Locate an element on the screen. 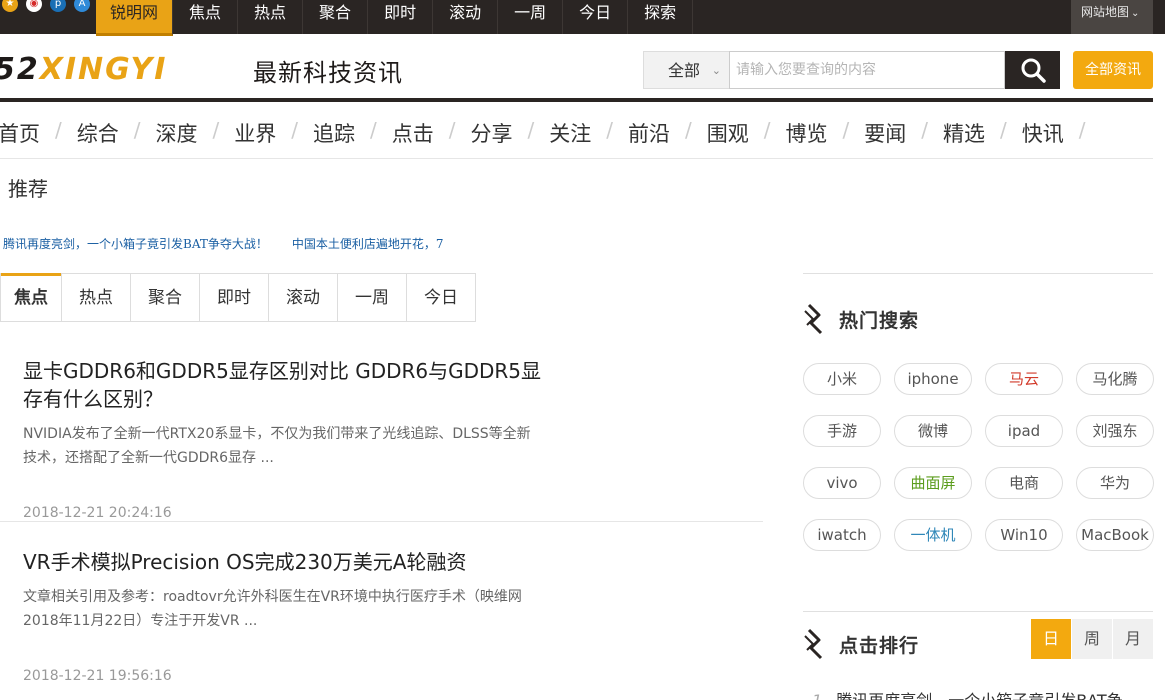 This screenshot has height=700, width=1165. header-divider is located at coordinates (576, 100).